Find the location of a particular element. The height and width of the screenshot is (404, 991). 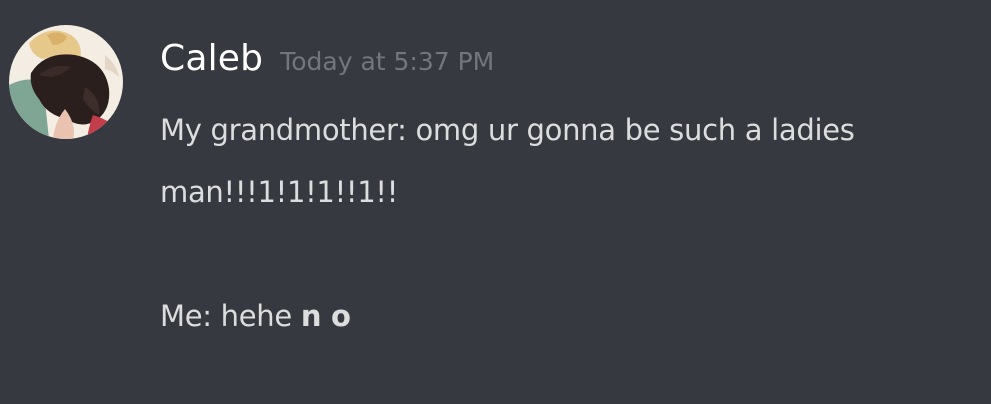

user-avatar is located at coordinates (66, 82).